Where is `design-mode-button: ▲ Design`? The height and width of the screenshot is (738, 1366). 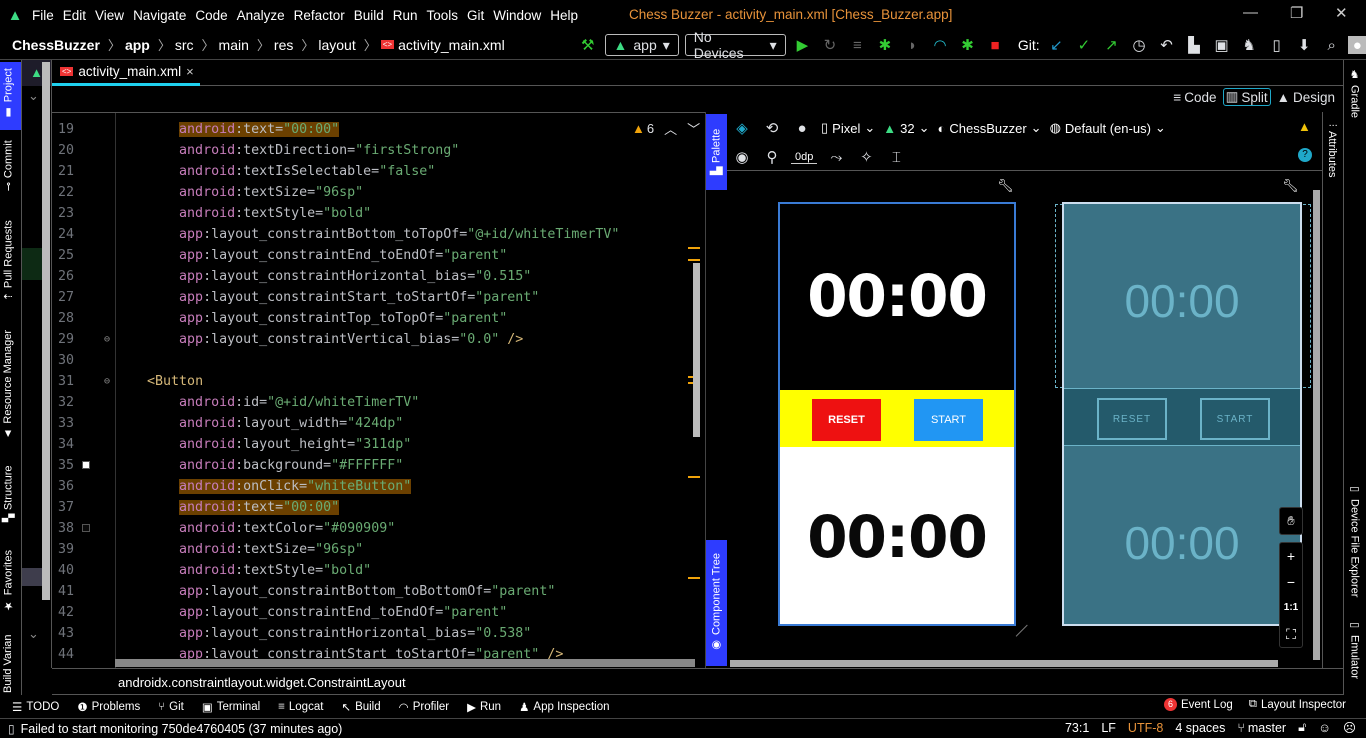
design-mode-button: ▲ Design is located at coordinates (1306, 97).